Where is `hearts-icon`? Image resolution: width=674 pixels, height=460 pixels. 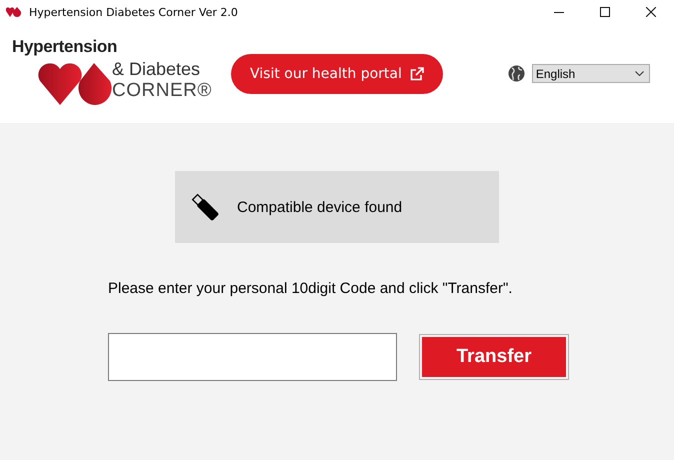
hearts-icon is located at coordinates (14, 12).